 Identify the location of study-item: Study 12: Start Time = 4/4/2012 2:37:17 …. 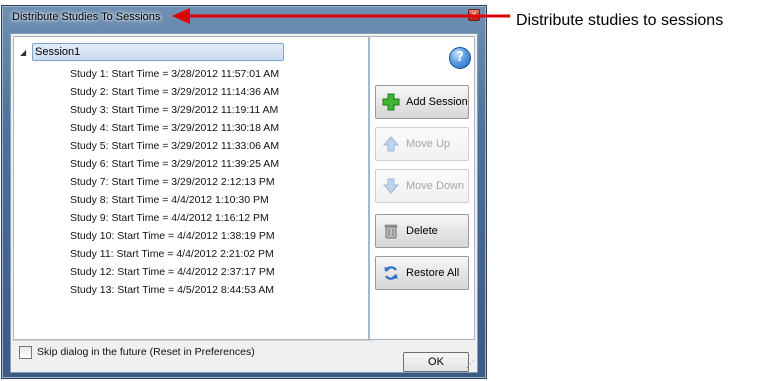
(174, 272).